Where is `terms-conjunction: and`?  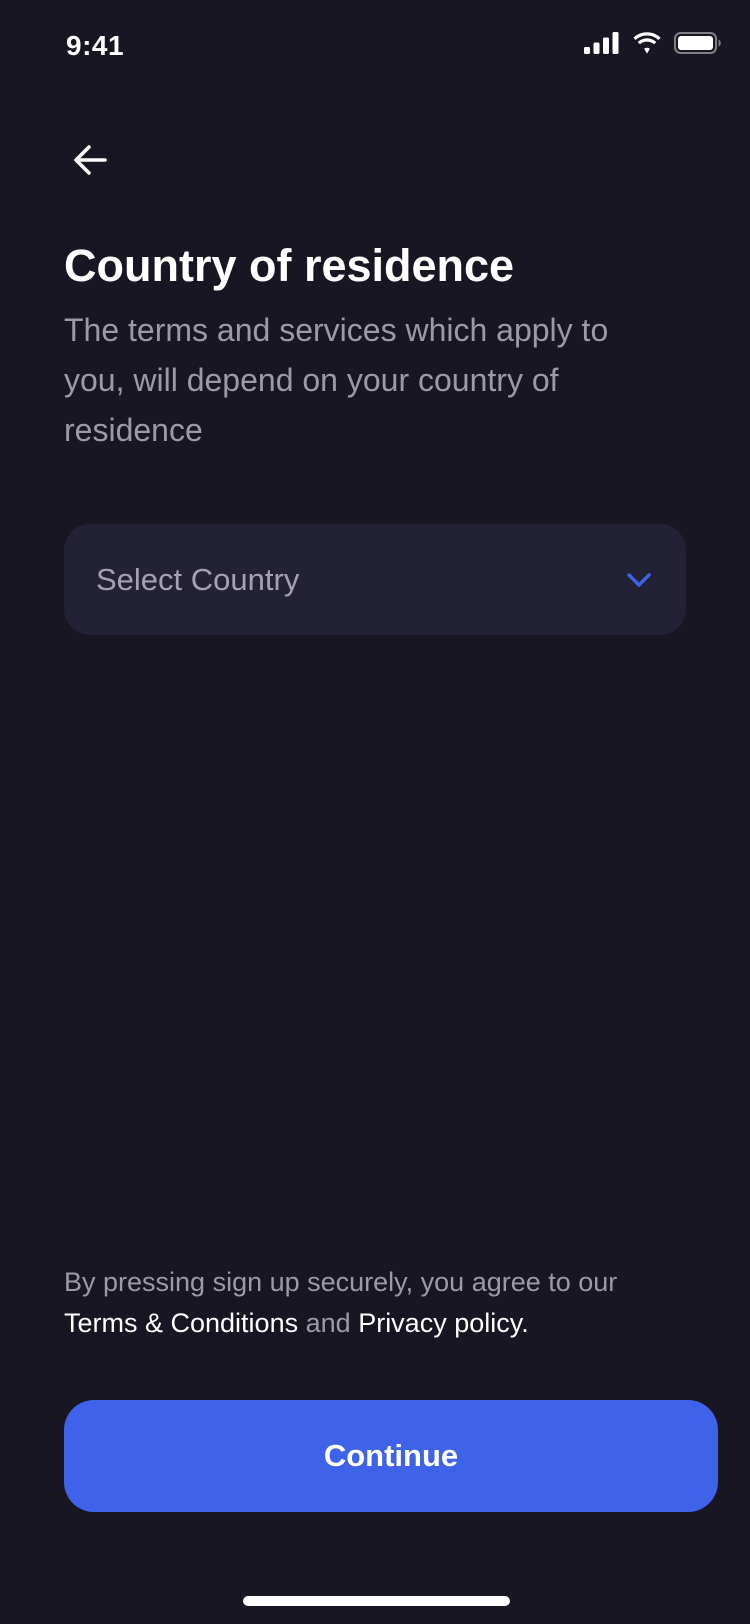 terms-conjunction: and is located at coordinates (328, 1323).